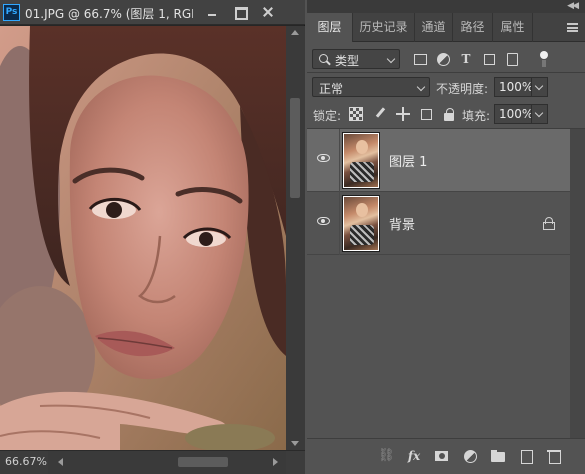  What do you see at coordinates (442, 456) in the screenshot?
I see `add-mask-icon` at bounding box center [442, 456].